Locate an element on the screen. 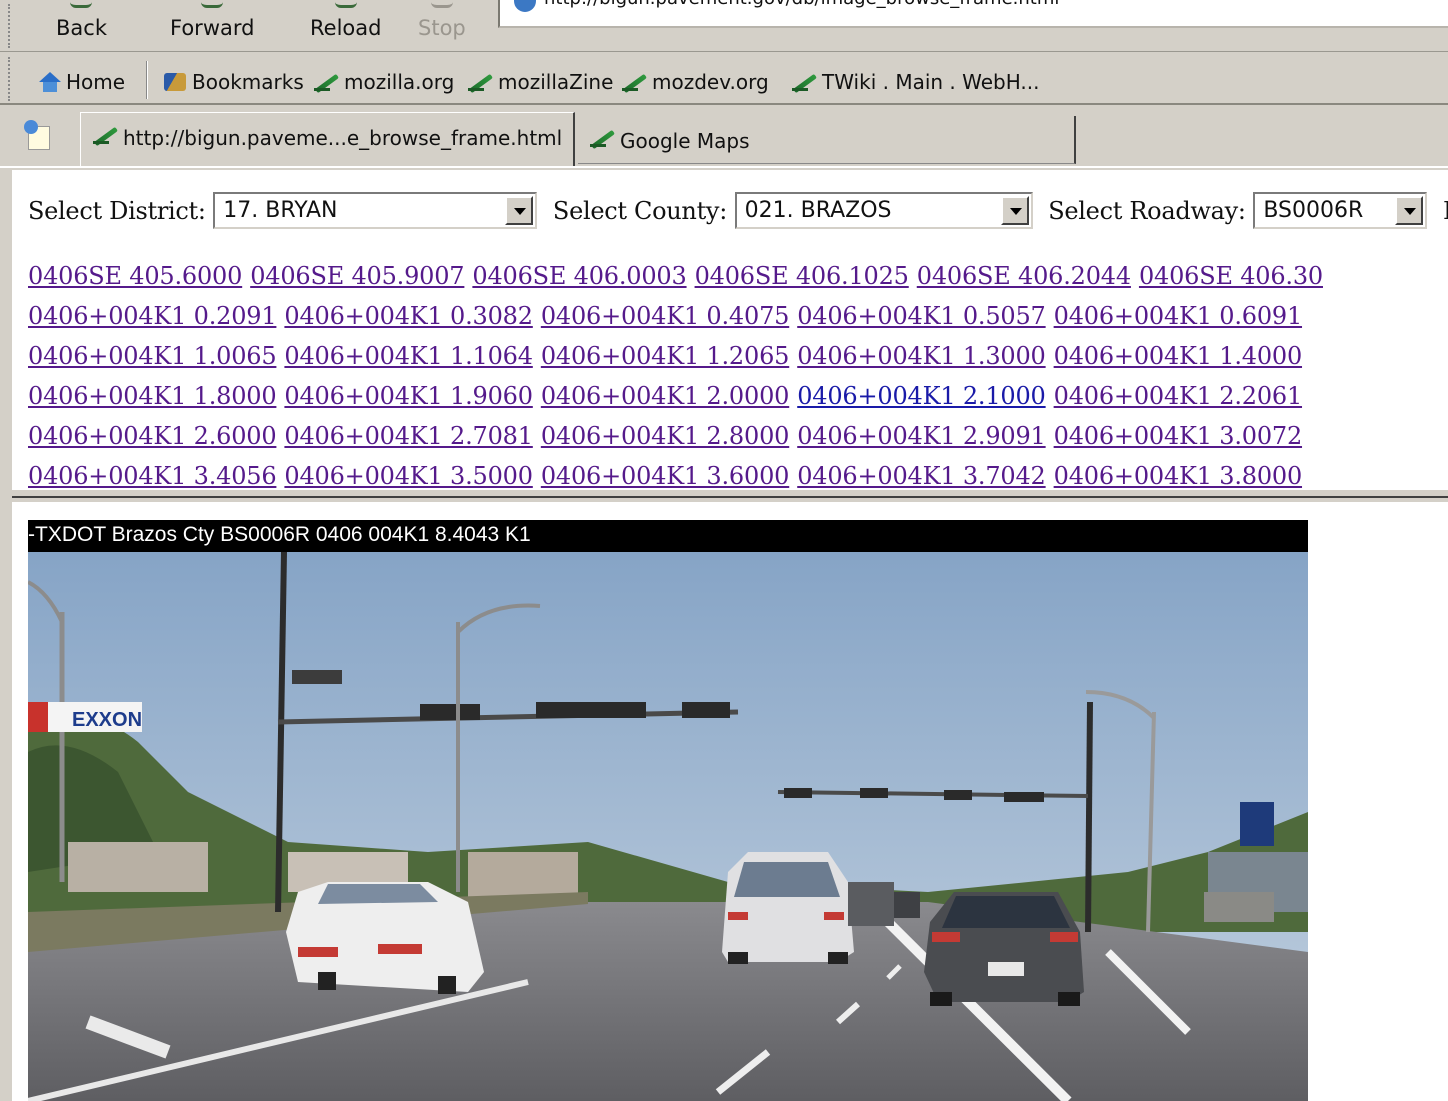 This screenshot has width=1448, height=1101. reload-button-label: Reload is located at coordinates (346, 28).